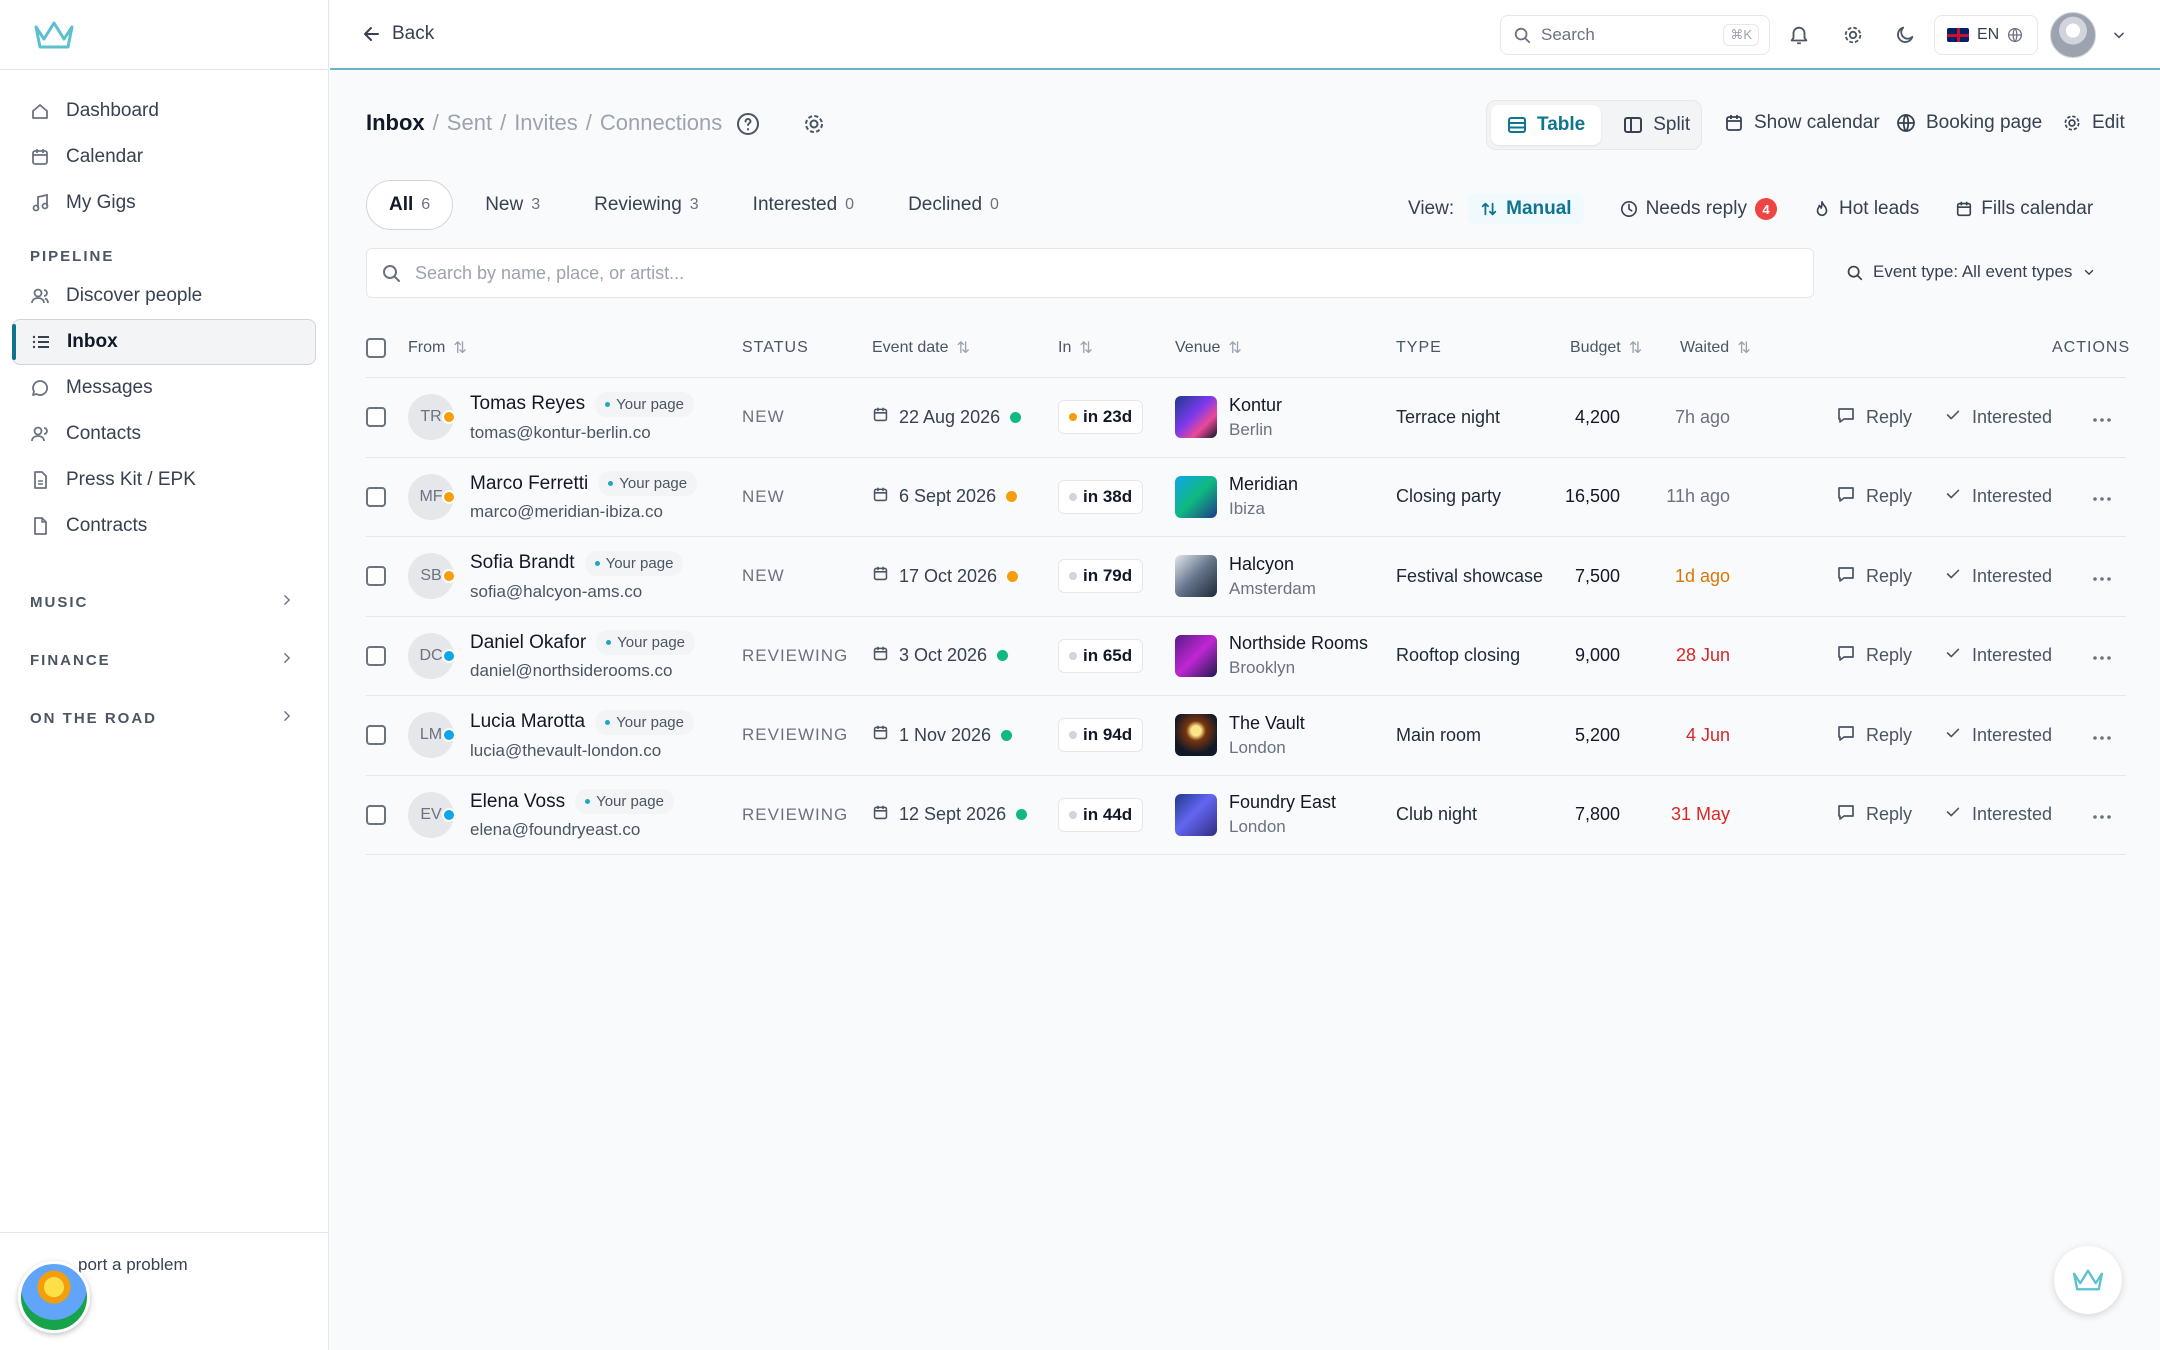 The image size is (2160, 1350). What do you see at coordinates (512, 205) in the screenshot?
I see `tab-new: New 3` at bounding box center [512, 205].